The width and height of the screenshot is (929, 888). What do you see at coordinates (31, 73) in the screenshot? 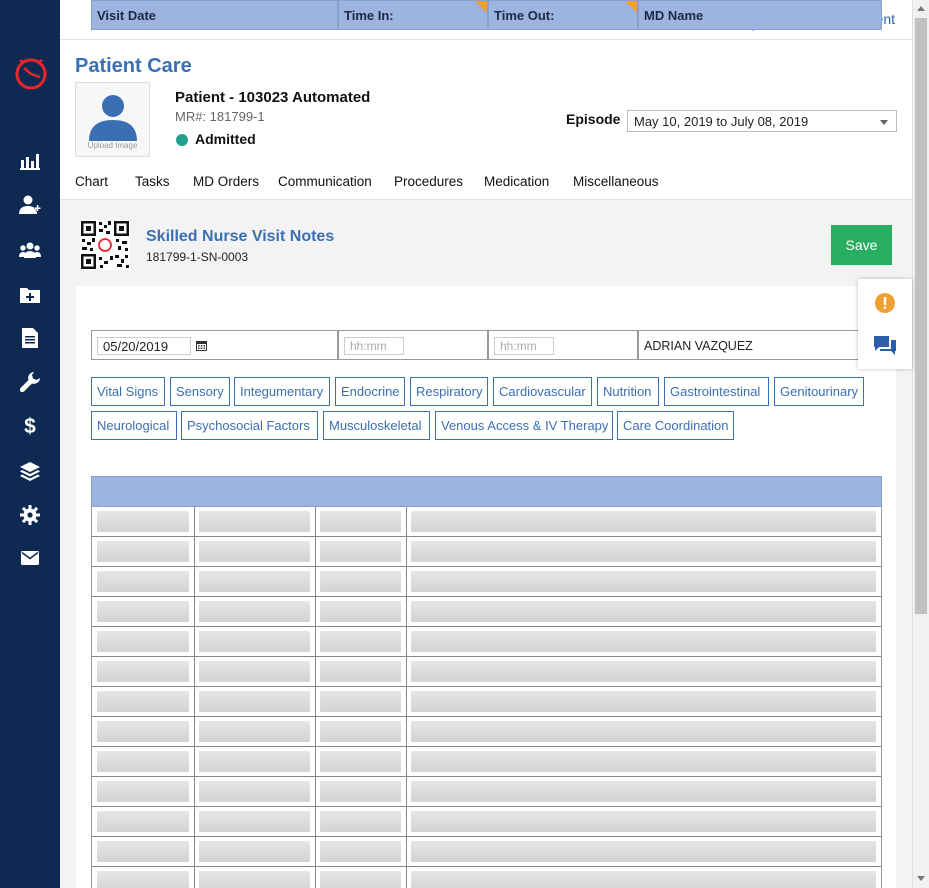
I see `clock-logo-icon` at bounding box center [31, 73].